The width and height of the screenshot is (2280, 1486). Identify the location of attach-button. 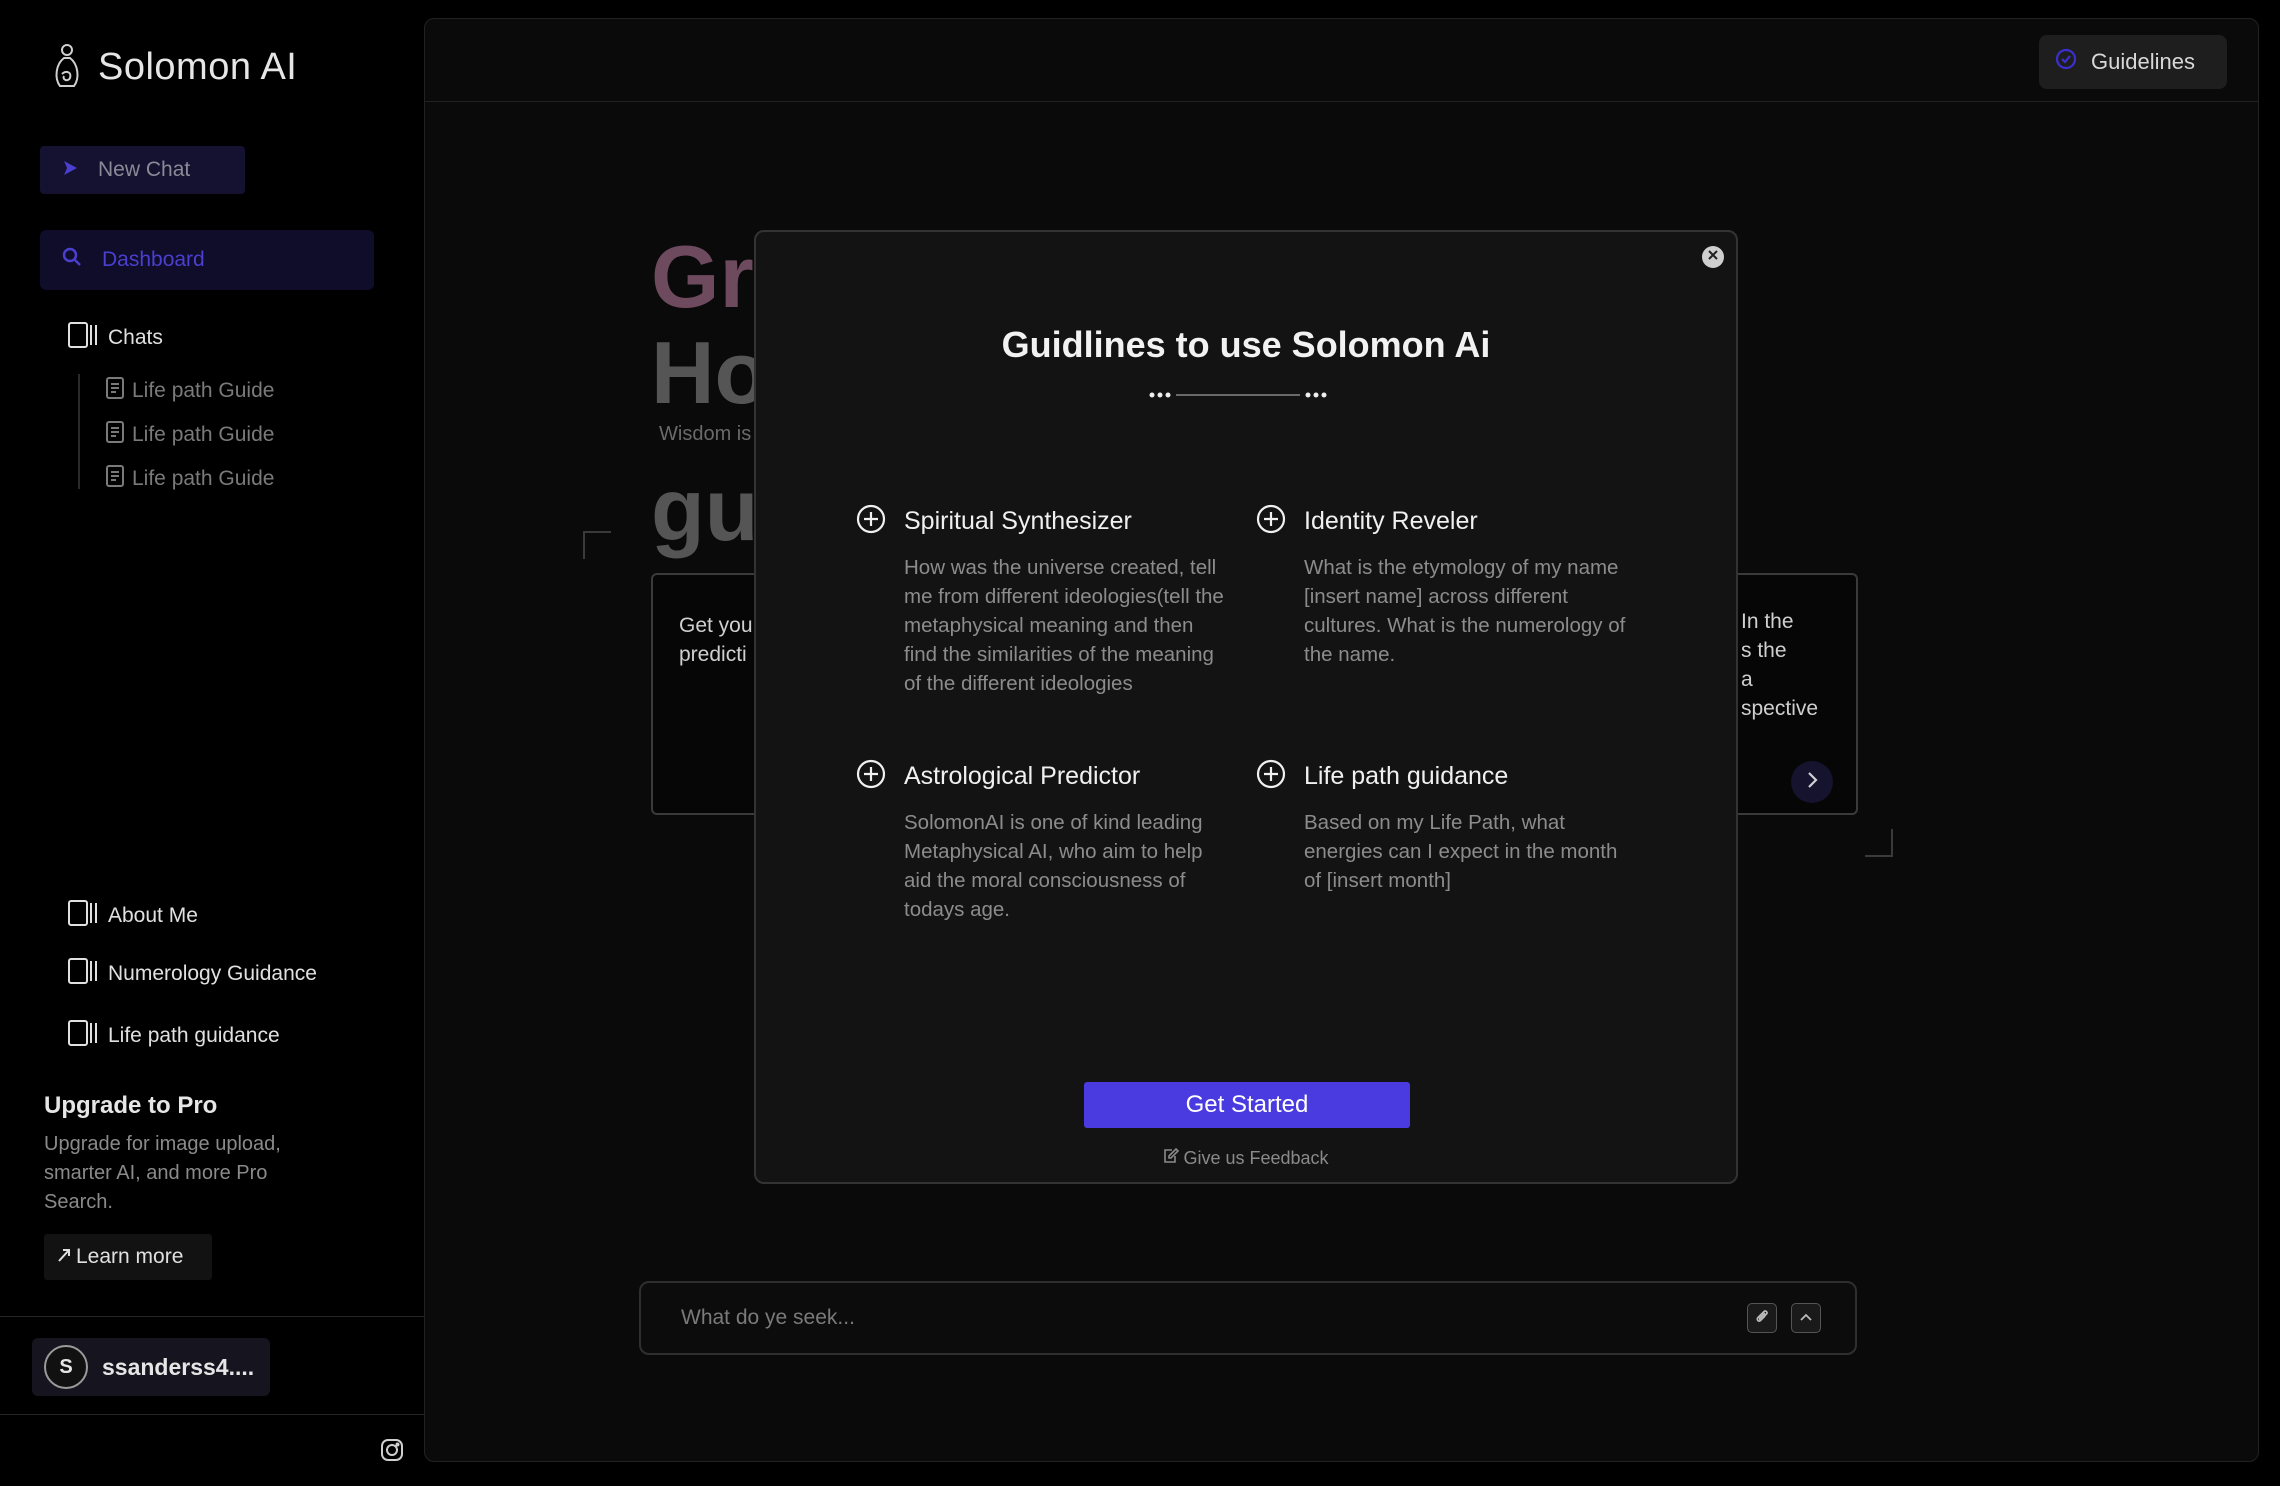
(1762, 1318).